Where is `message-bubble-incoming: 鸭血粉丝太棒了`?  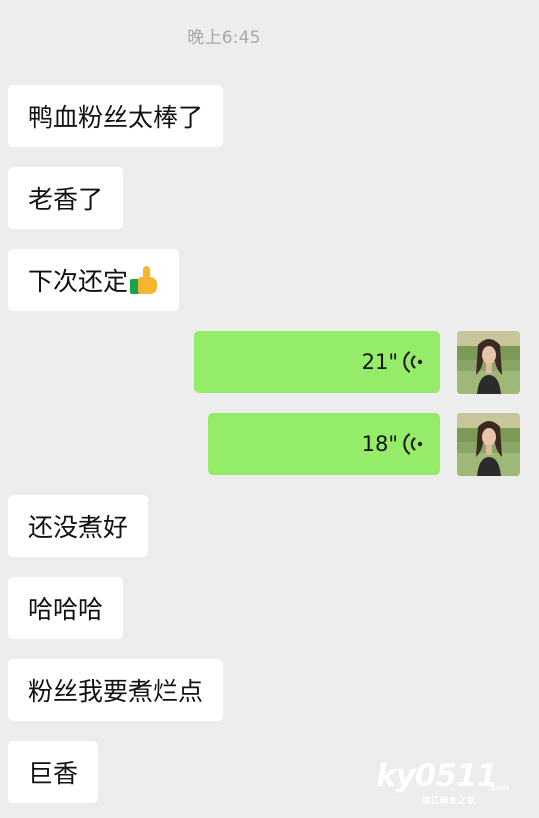
message-bubble-incoming: 鸭血粉丝太棒了 is located at coordinates (116, 116).